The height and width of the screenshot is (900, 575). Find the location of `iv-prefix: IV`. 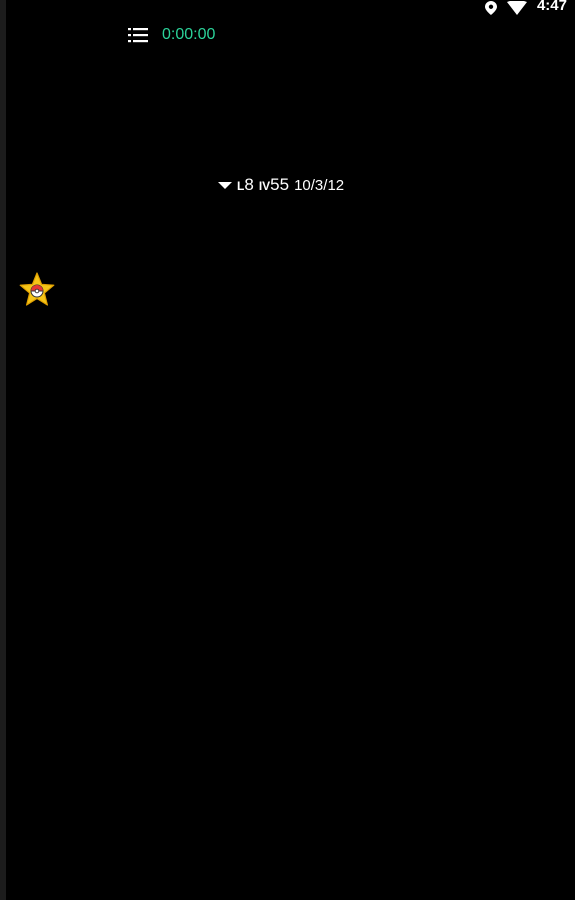

iv-prefix: IV is located at coordinates (264, 186).